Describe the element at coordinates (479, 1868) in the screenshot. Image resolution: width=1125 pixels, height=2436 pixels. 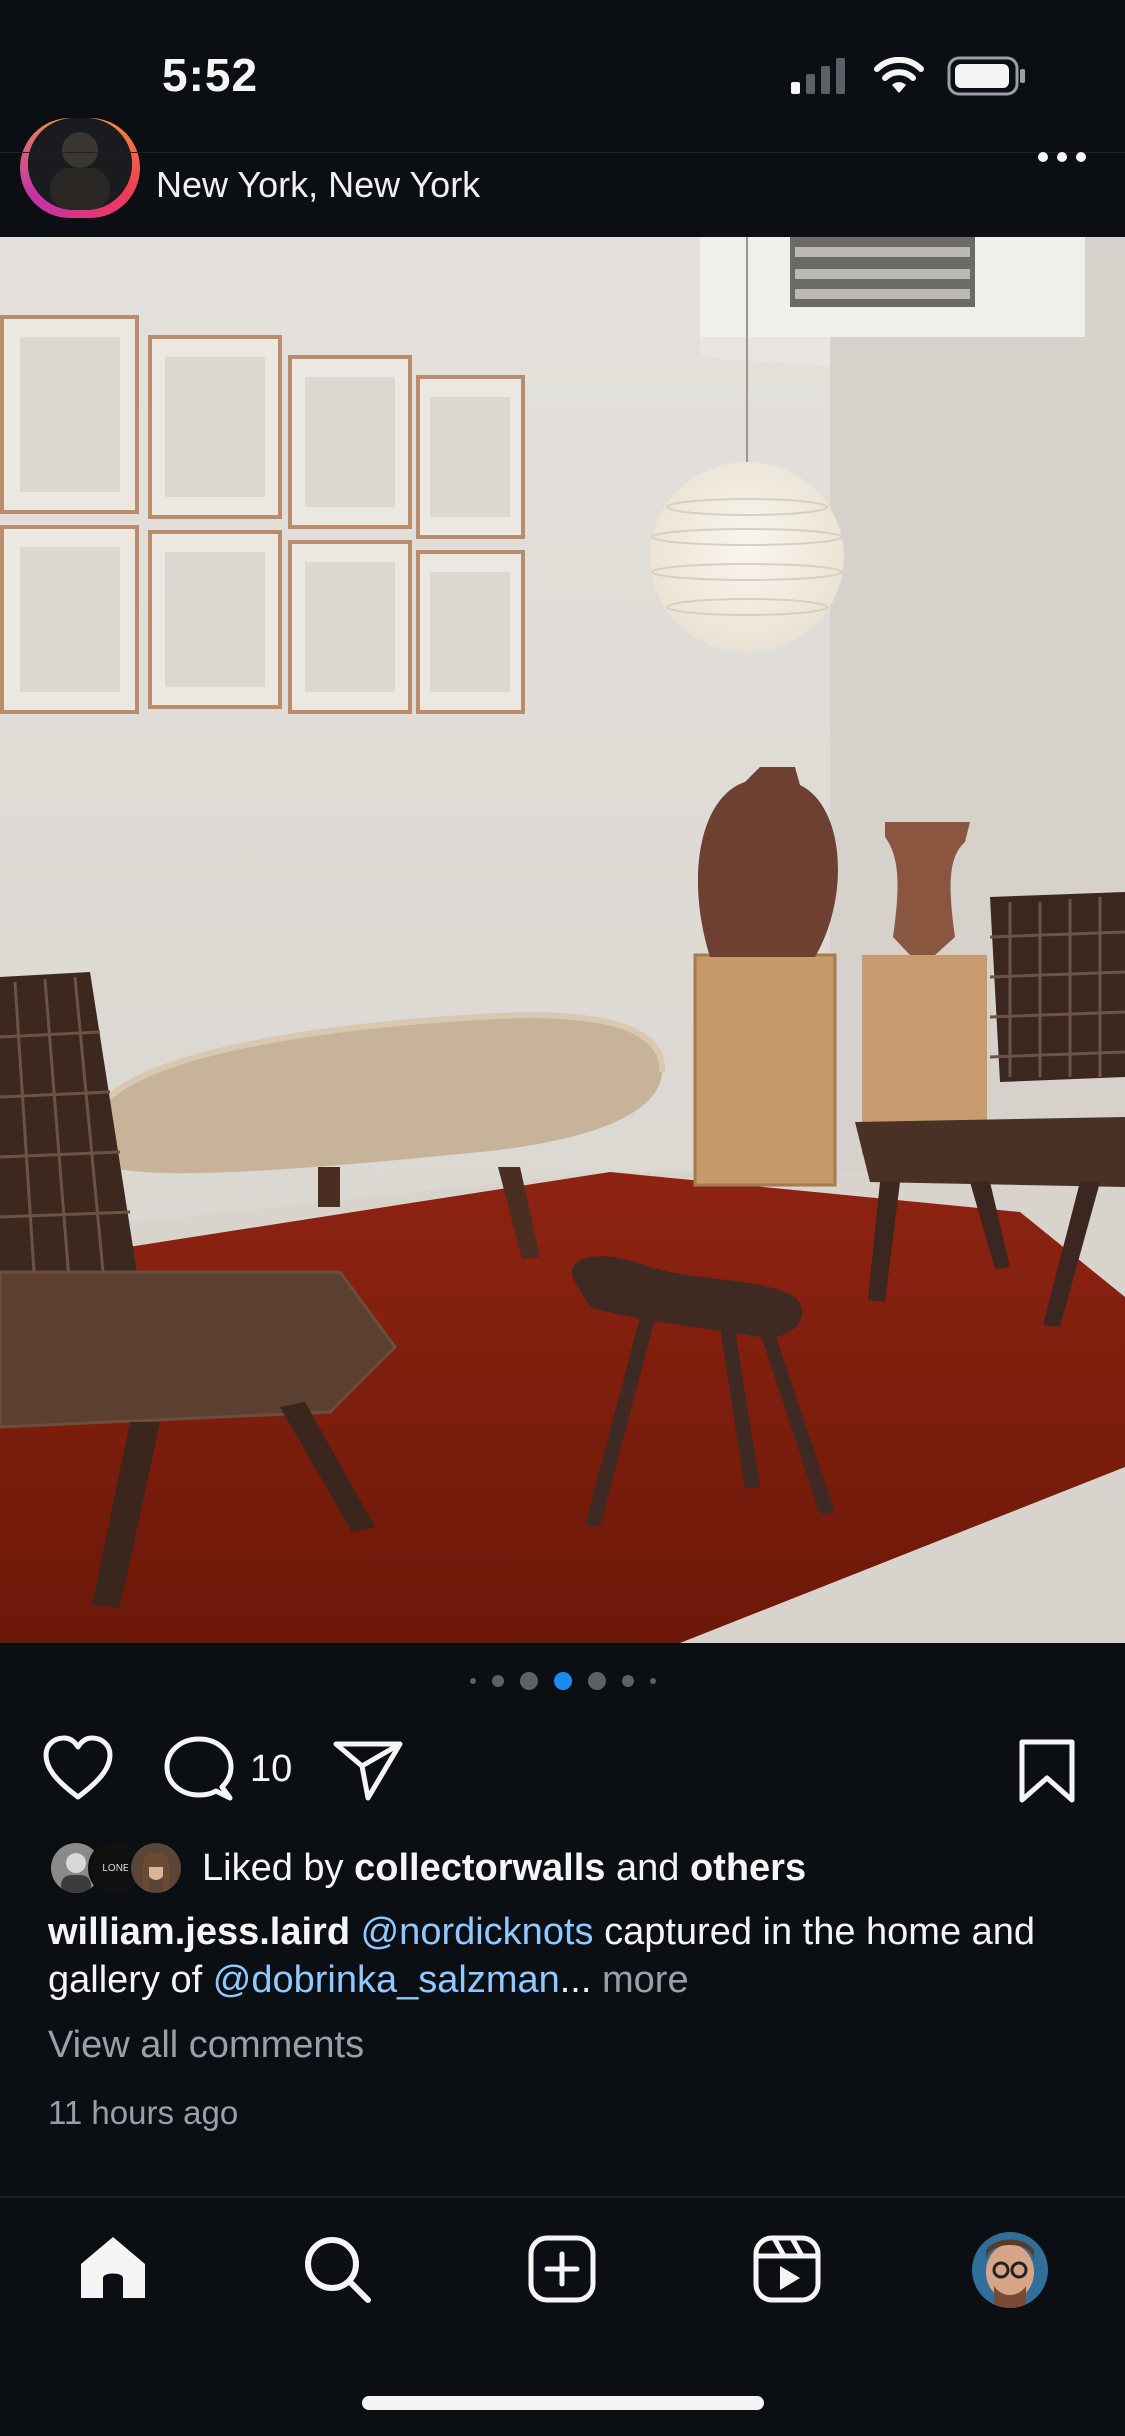
I see `liker-username: collectorwalls` at that location.